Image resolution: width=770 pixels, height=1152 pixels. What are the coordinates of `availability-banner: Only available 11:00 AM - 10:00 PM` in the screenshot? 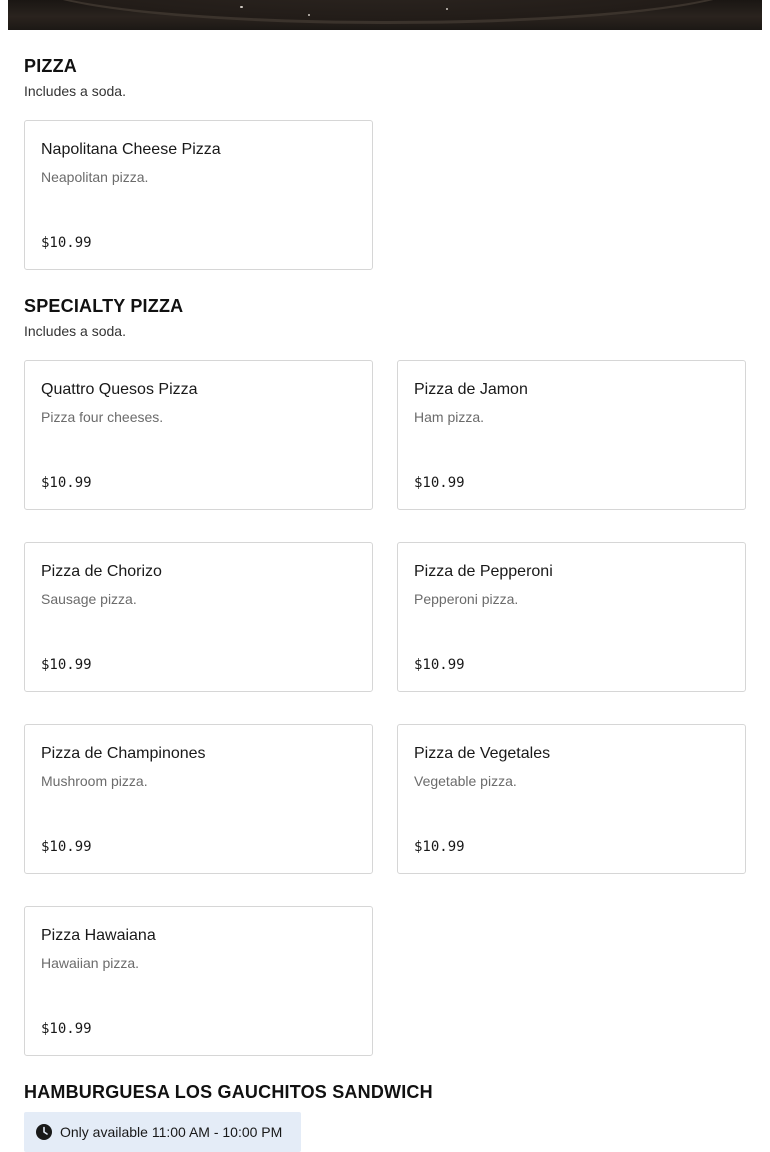 It's located at (162, 1132).